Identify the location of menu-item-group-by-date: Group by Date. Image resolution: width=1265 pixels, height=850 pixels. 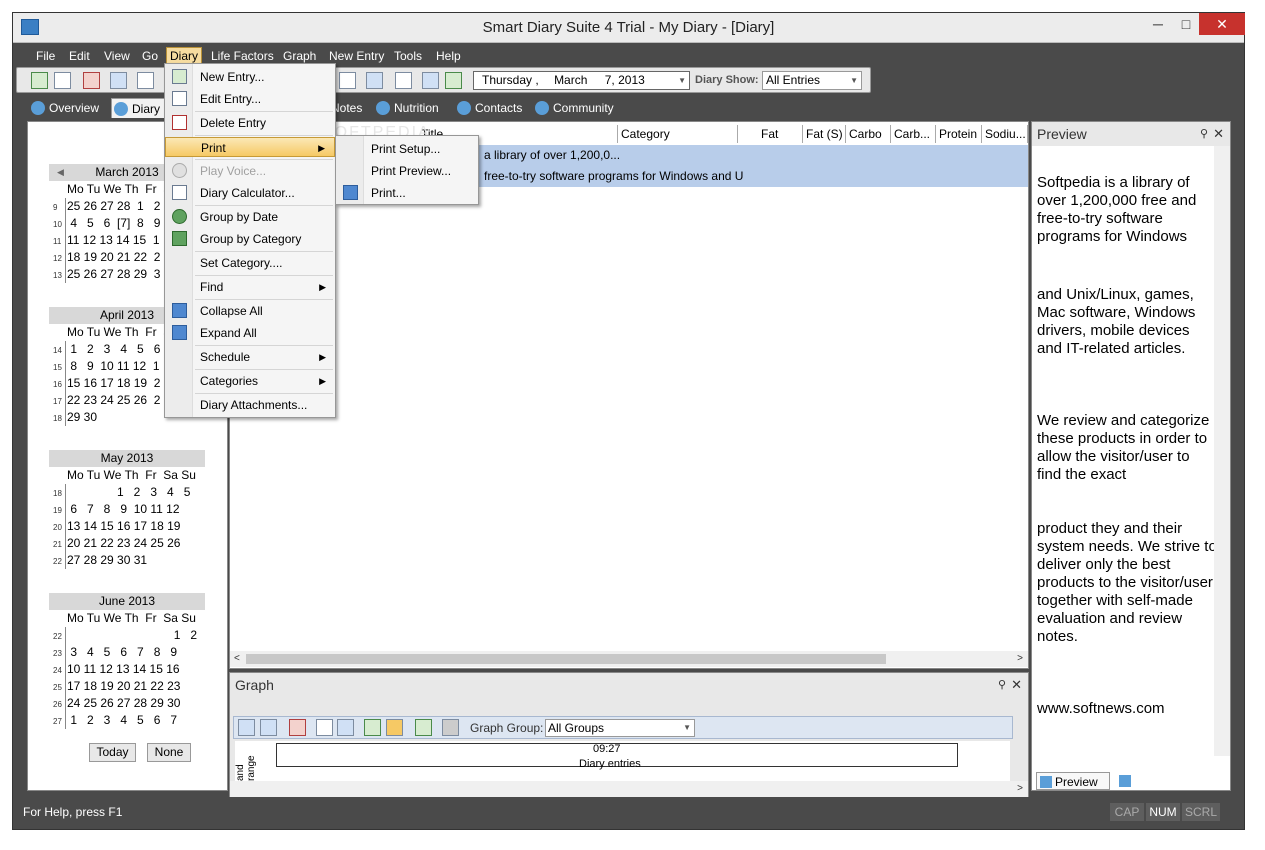
(250, 217).